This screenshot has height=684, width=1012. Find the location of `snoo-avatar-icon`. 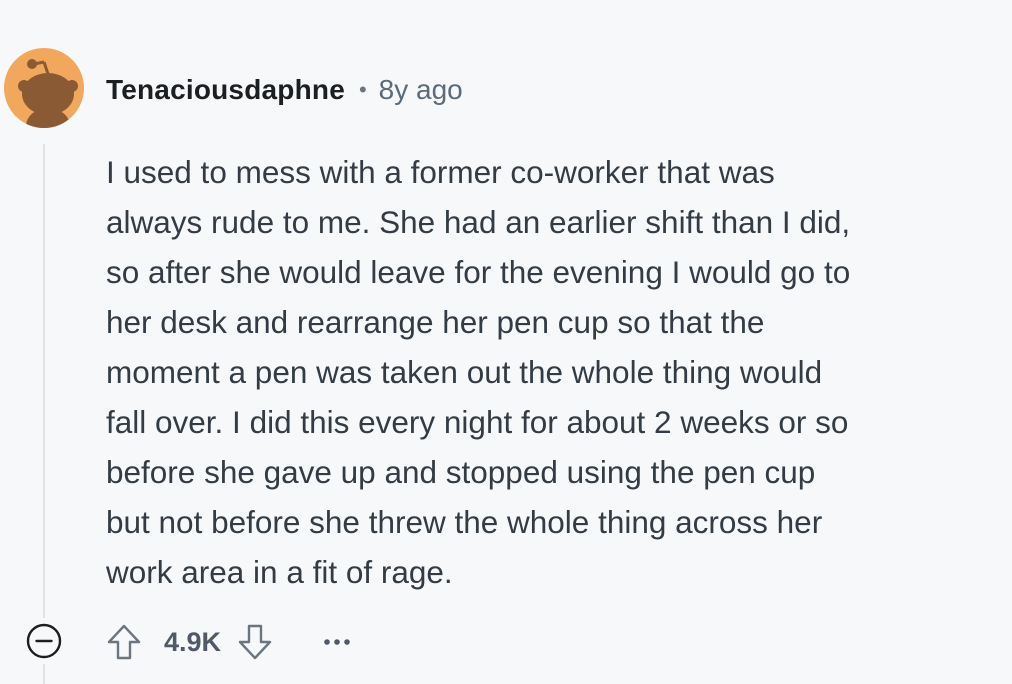

snoo-avatar-icon is located at coordinates (44, 88).